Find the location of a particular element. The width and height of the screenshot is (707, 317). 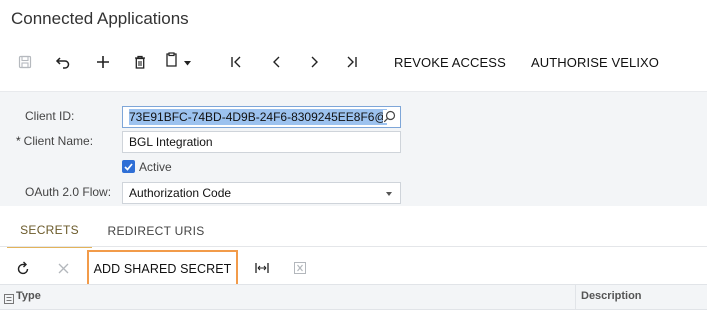

oauth-flow-select: Authorization Code is located at coordinates (261, 193).